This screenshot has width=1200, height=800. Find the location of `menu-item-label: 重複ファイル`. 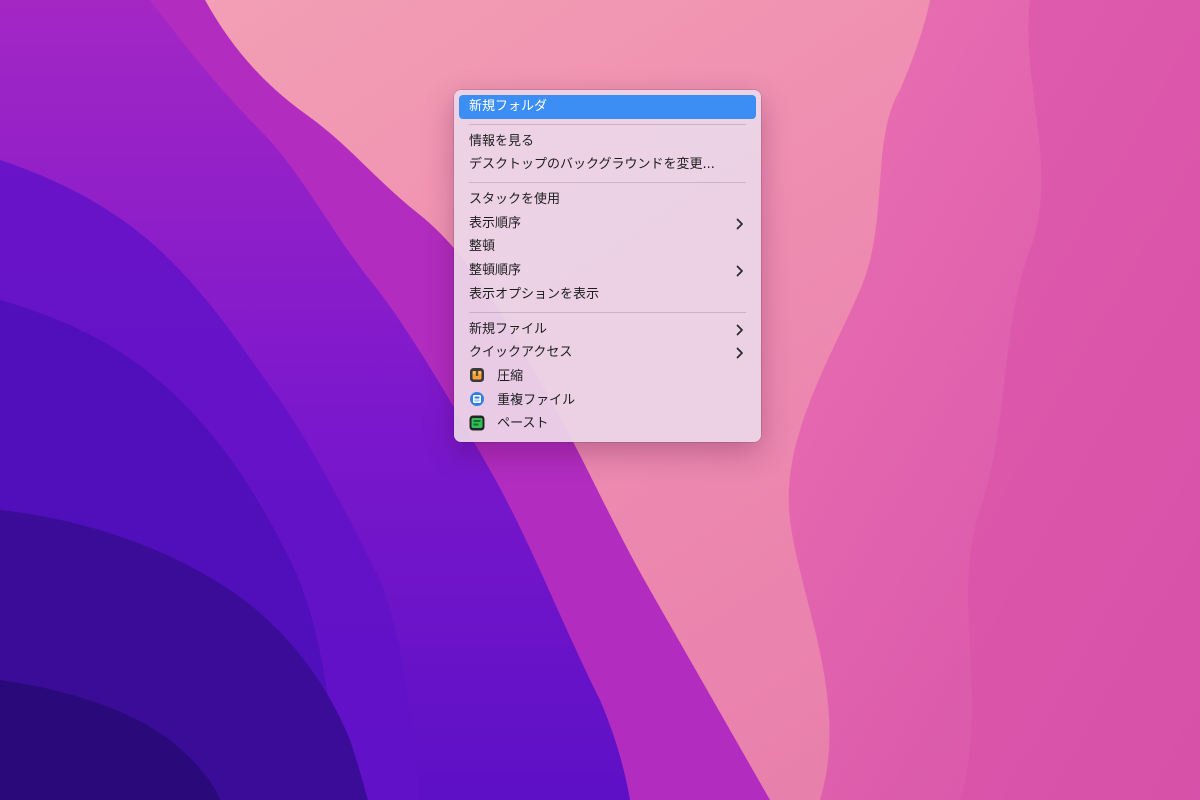

menu-item-label: 重複ファイル is located at coordinates (536, 400).